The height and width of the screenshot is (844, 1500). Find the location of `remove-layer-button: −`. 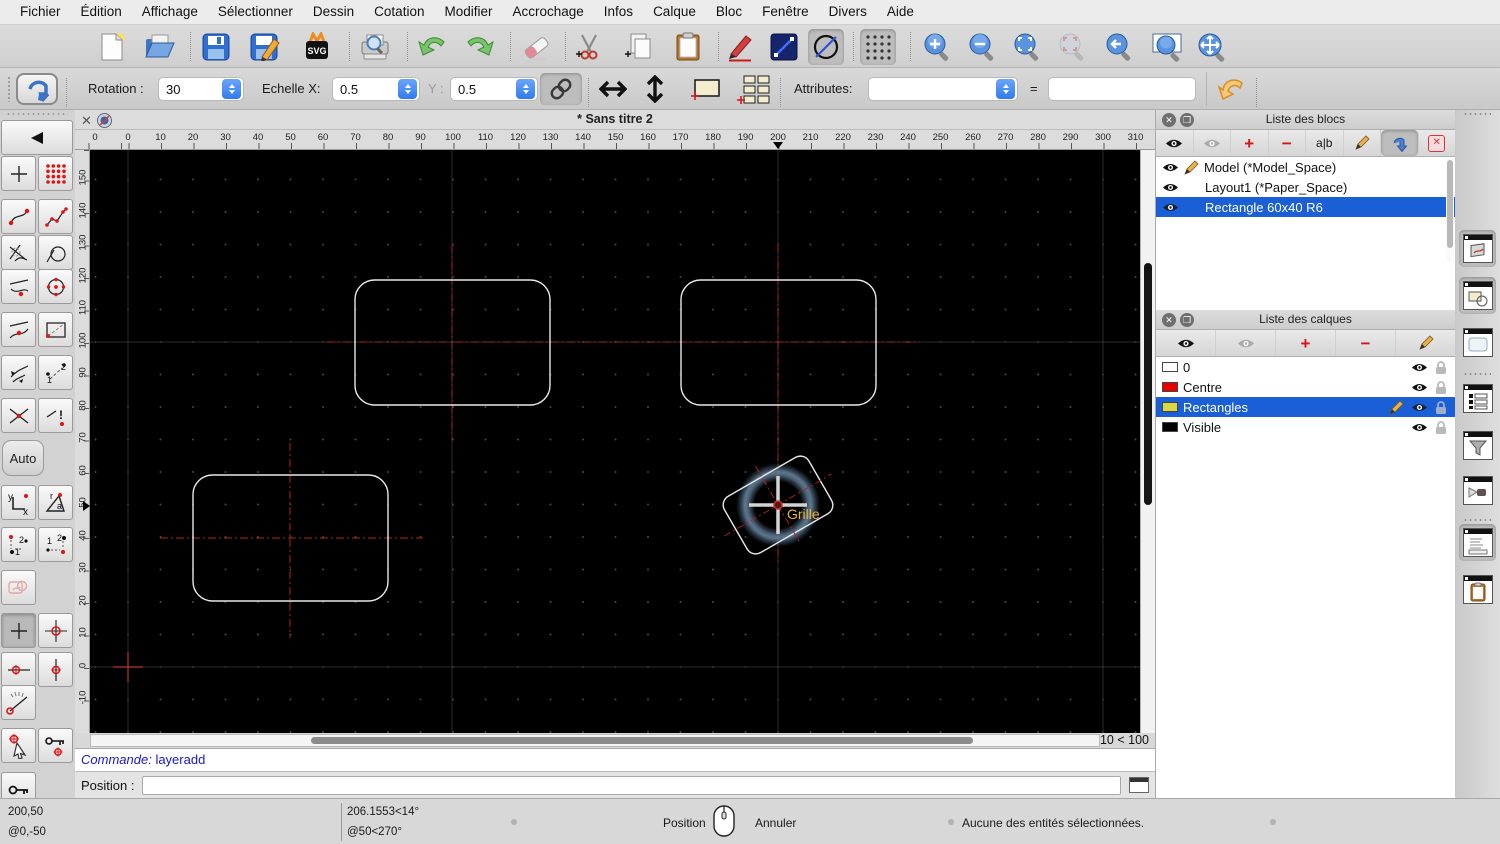

remove-layer-button: − is located at coordinates (1366, 343).